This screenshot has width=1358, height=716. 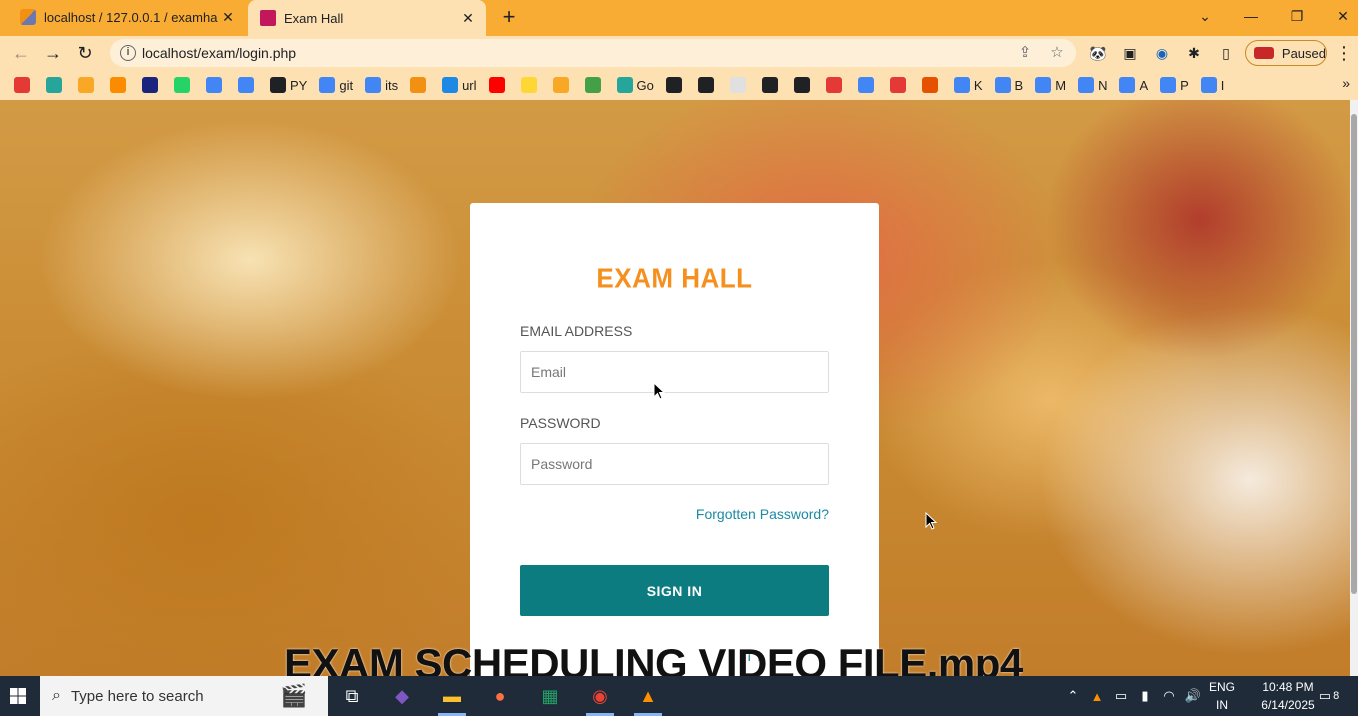 What do you see at coordinates (1073, 696) in the screenshot?
I see `show-hidden-icons-chevron-icon: ⌃` at bounding box center [1073, 696].